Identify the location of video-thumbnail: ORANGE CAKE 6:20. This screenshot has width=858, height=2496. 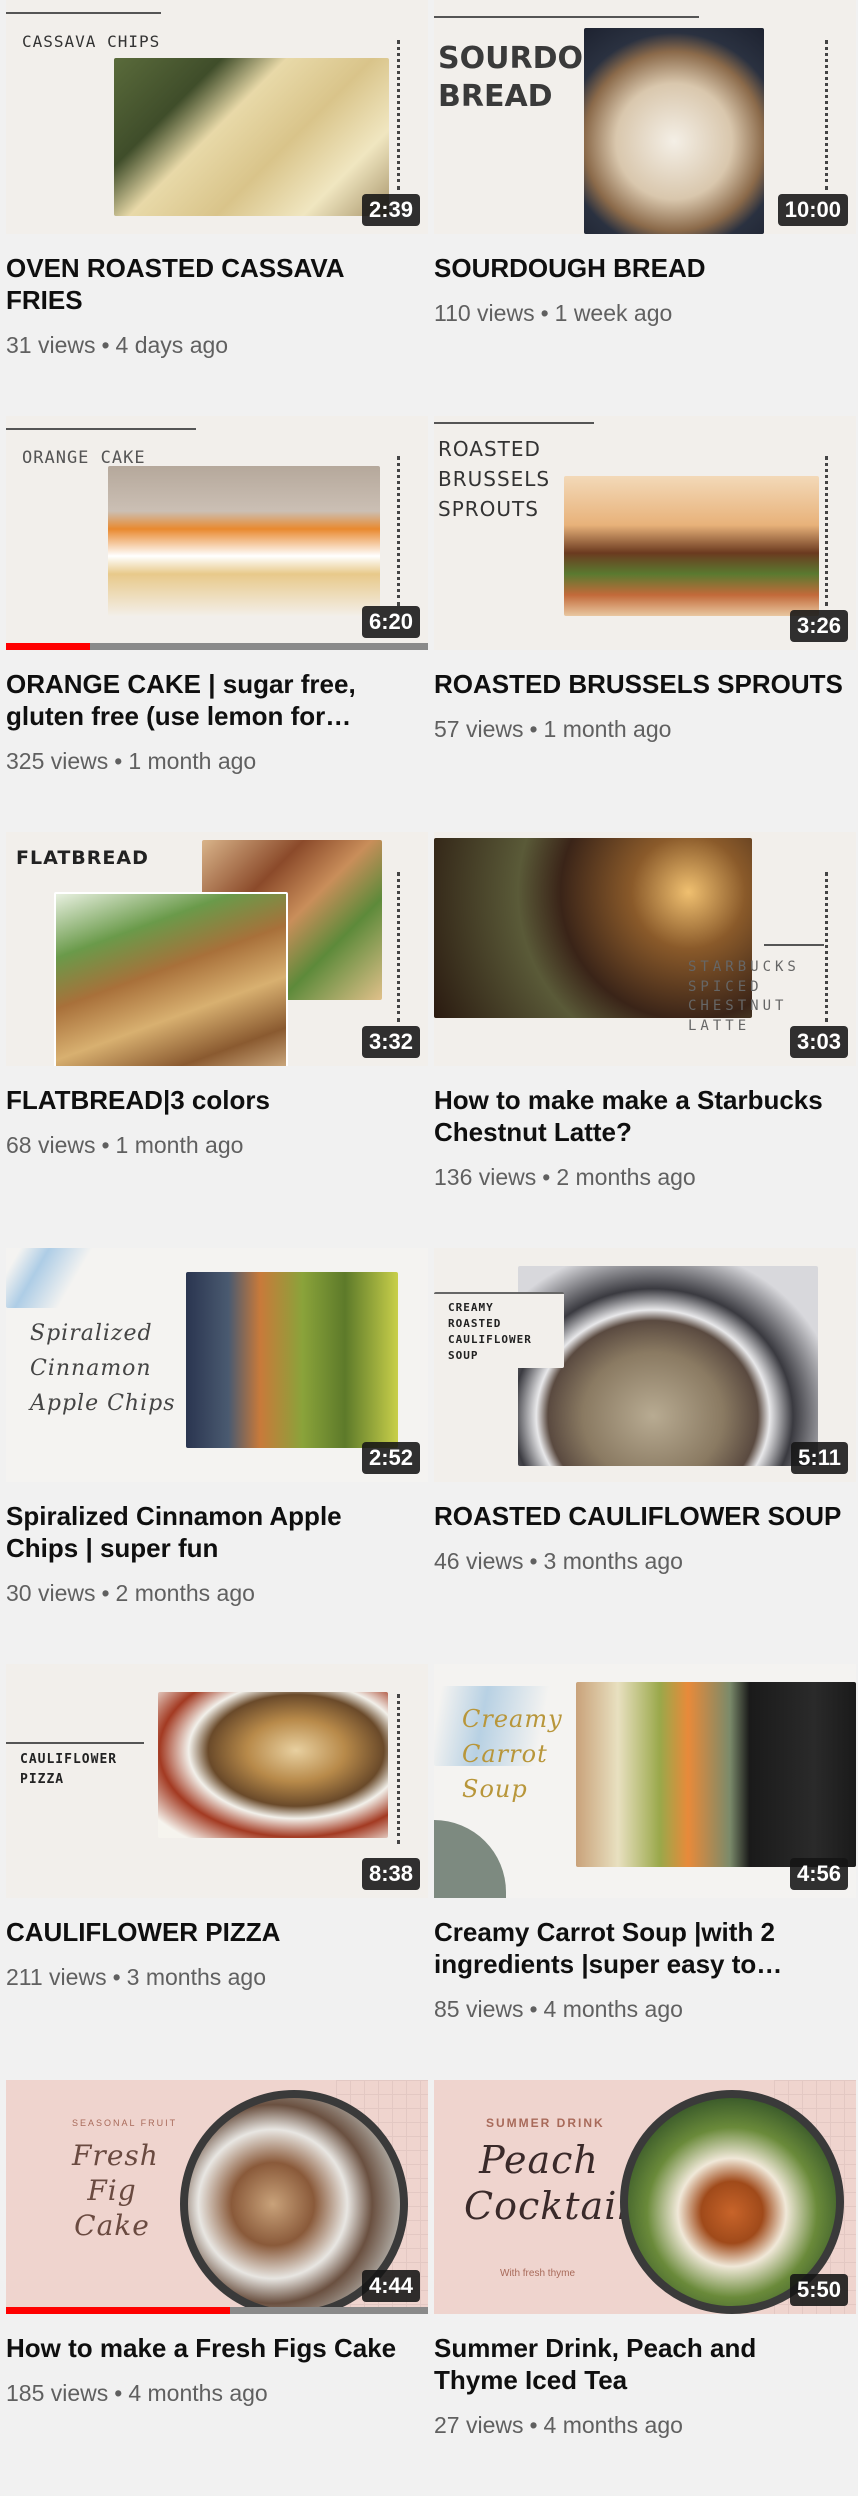
(217, 533).